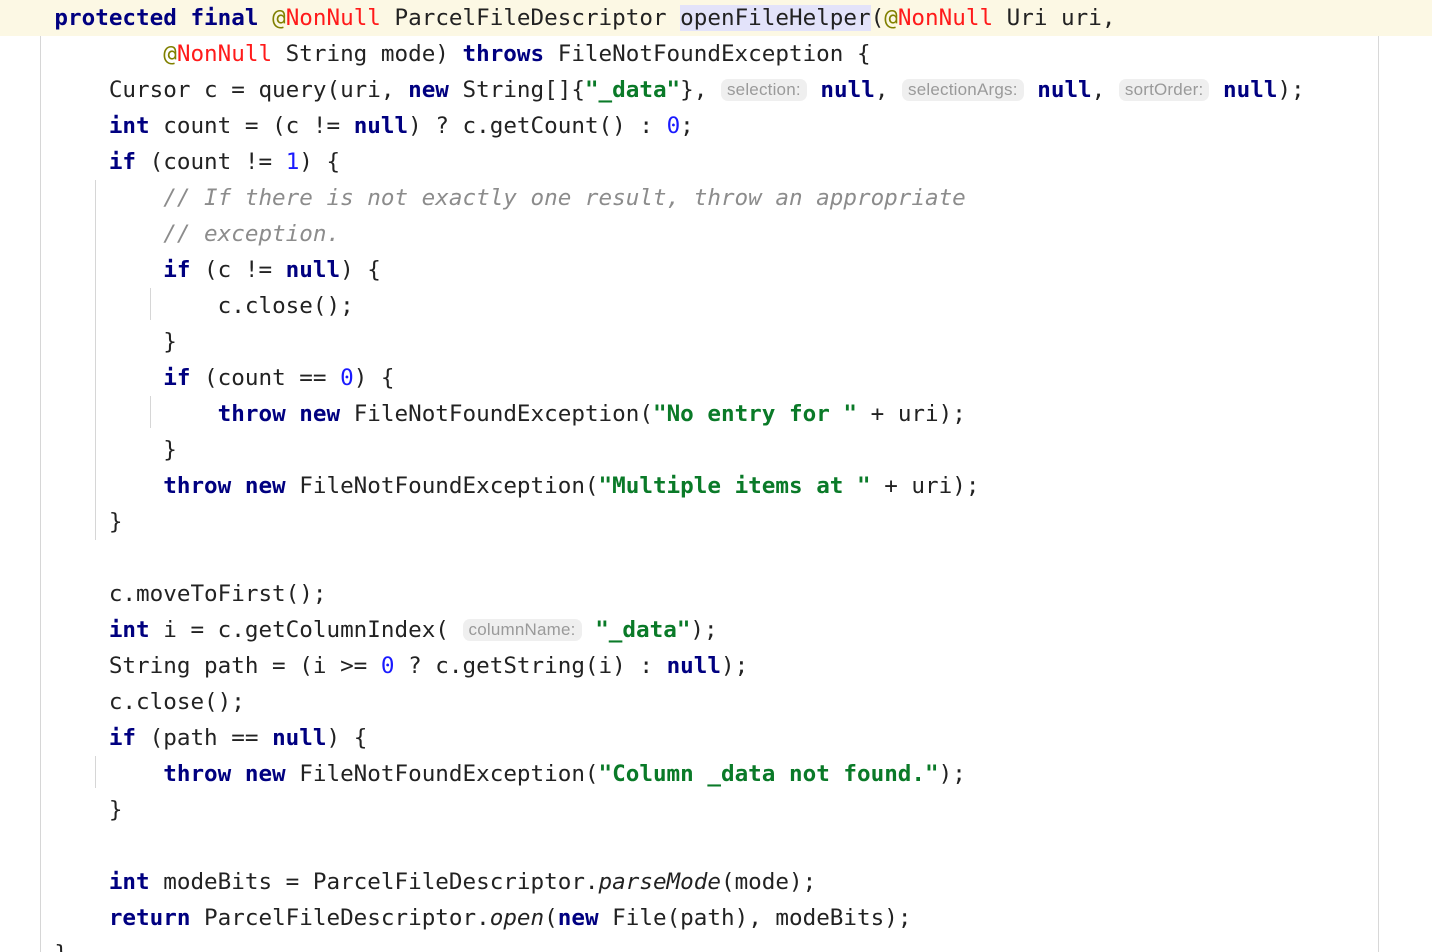 This screenshot has height=952, width=1432. Describe the element at coordinates (716, 450) in the screenshot. I see `code-line-13: }` at that location.